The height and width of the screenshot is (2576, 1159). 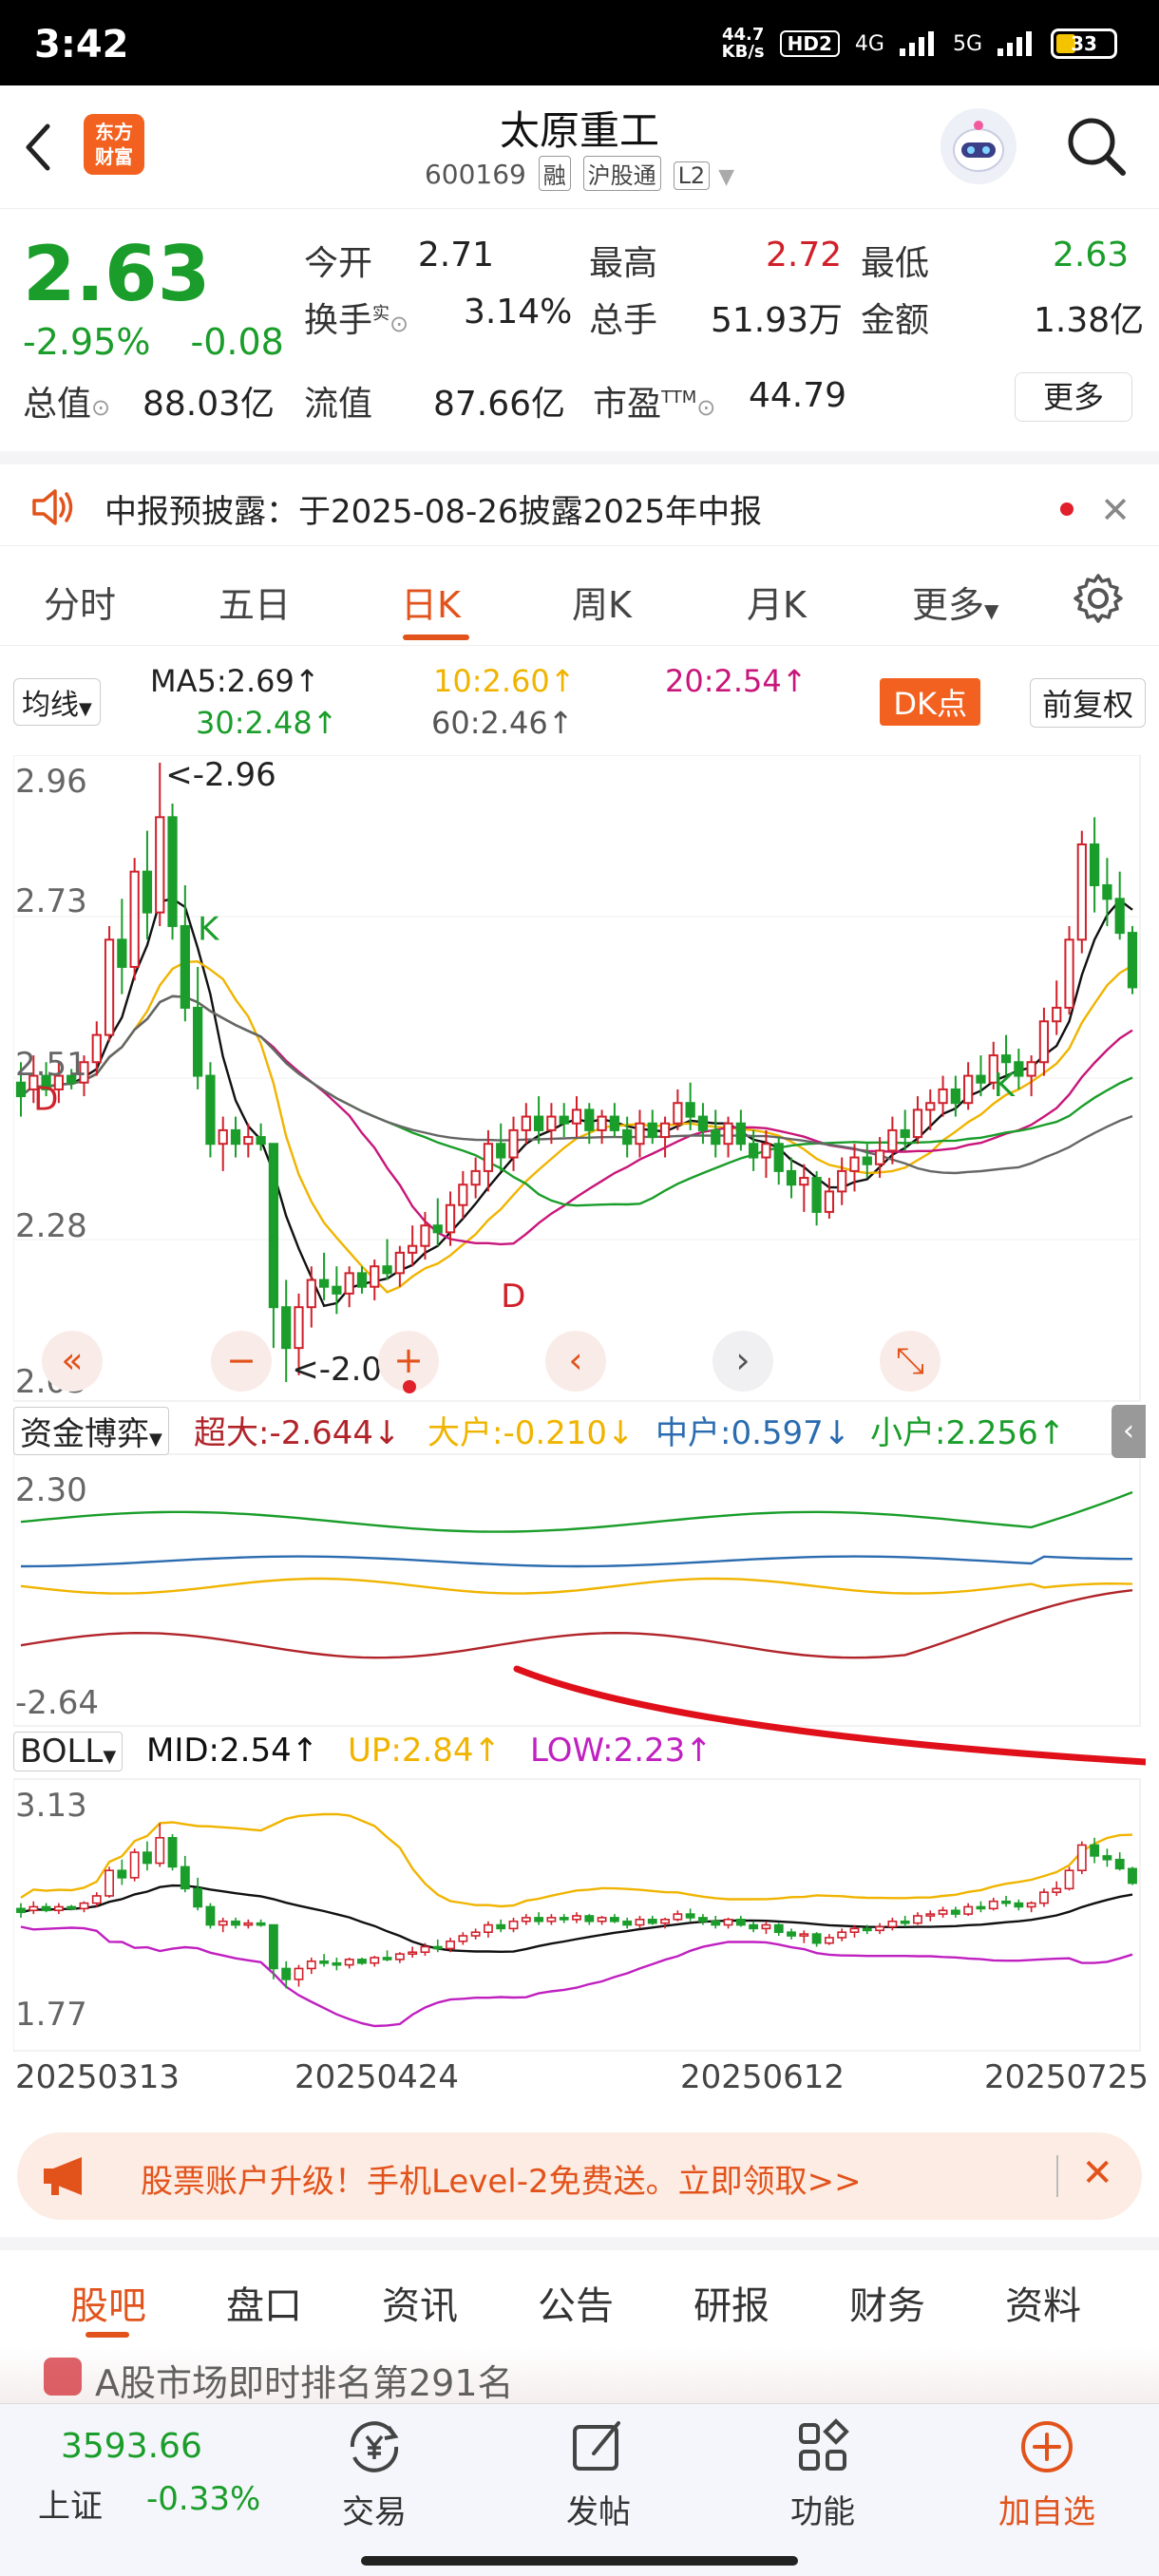 I want to click on series-label: 小户:2.256↑, so click(x=968, y=1433).